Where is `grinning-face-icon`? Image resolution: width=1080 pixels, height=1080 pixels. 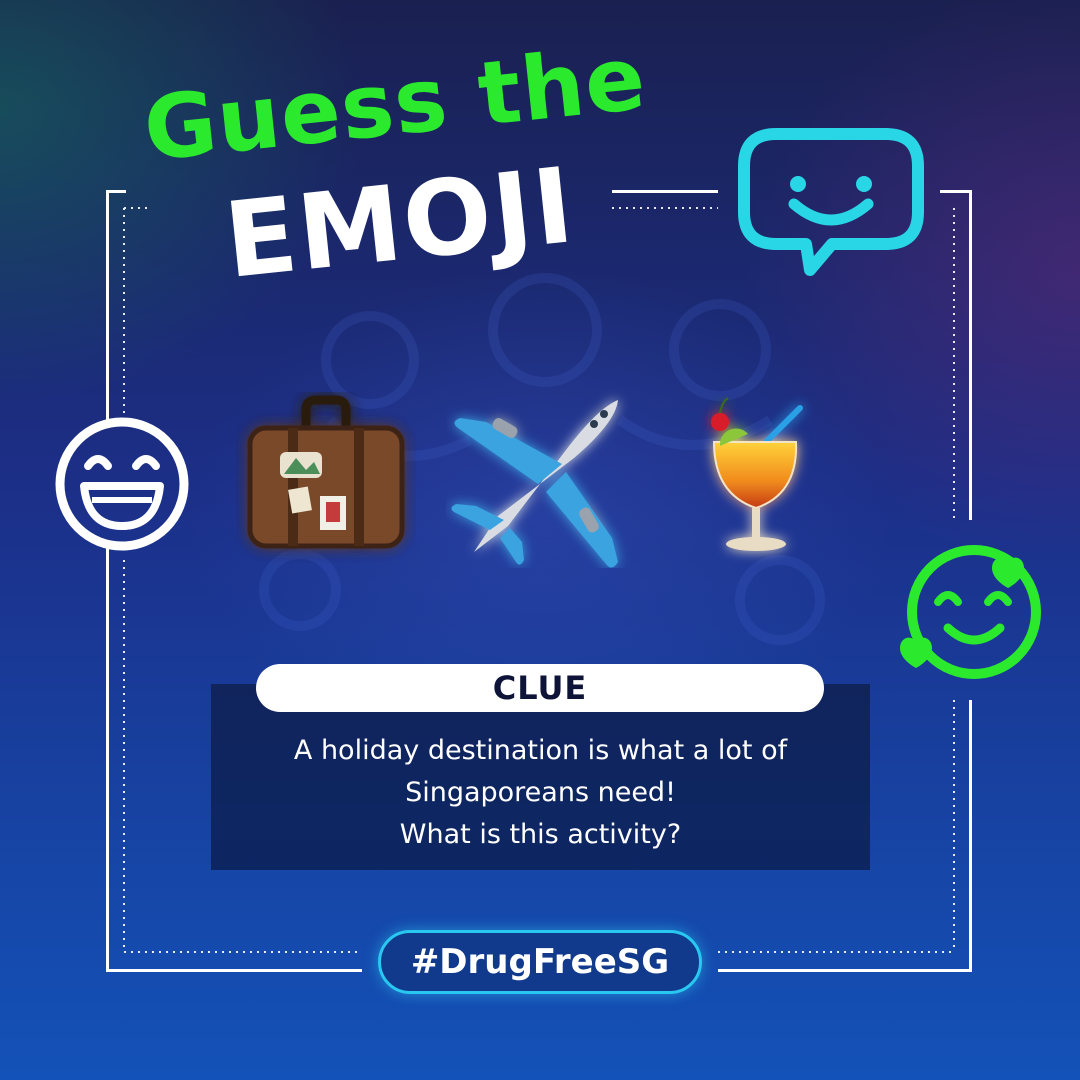
grinning-face-icon is located at coordinates (122, 484).